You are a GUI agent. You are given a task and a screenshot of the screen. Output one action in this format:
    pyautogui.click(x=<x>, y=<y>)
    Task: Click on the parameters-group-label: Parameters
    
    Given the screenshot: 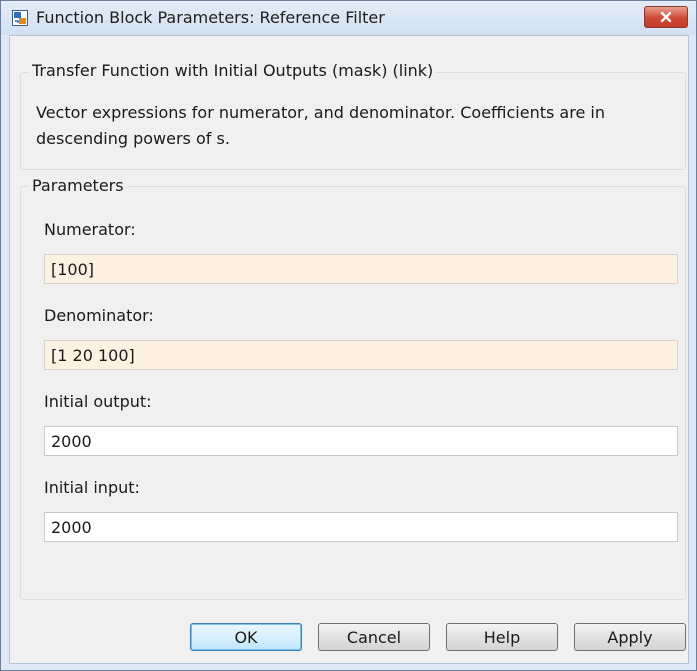 What is the action you would take?
    pyautogui.click(x=78, y=185)
    